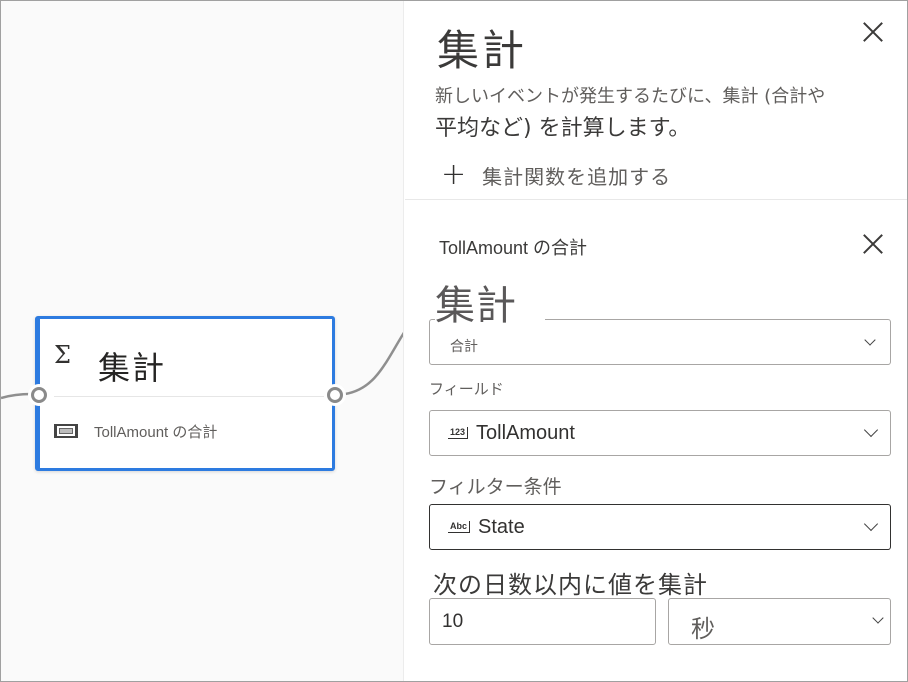 The image size is (908, 682). I want to click on field-dropdown: 123 TollAmount, so click(660, 433).